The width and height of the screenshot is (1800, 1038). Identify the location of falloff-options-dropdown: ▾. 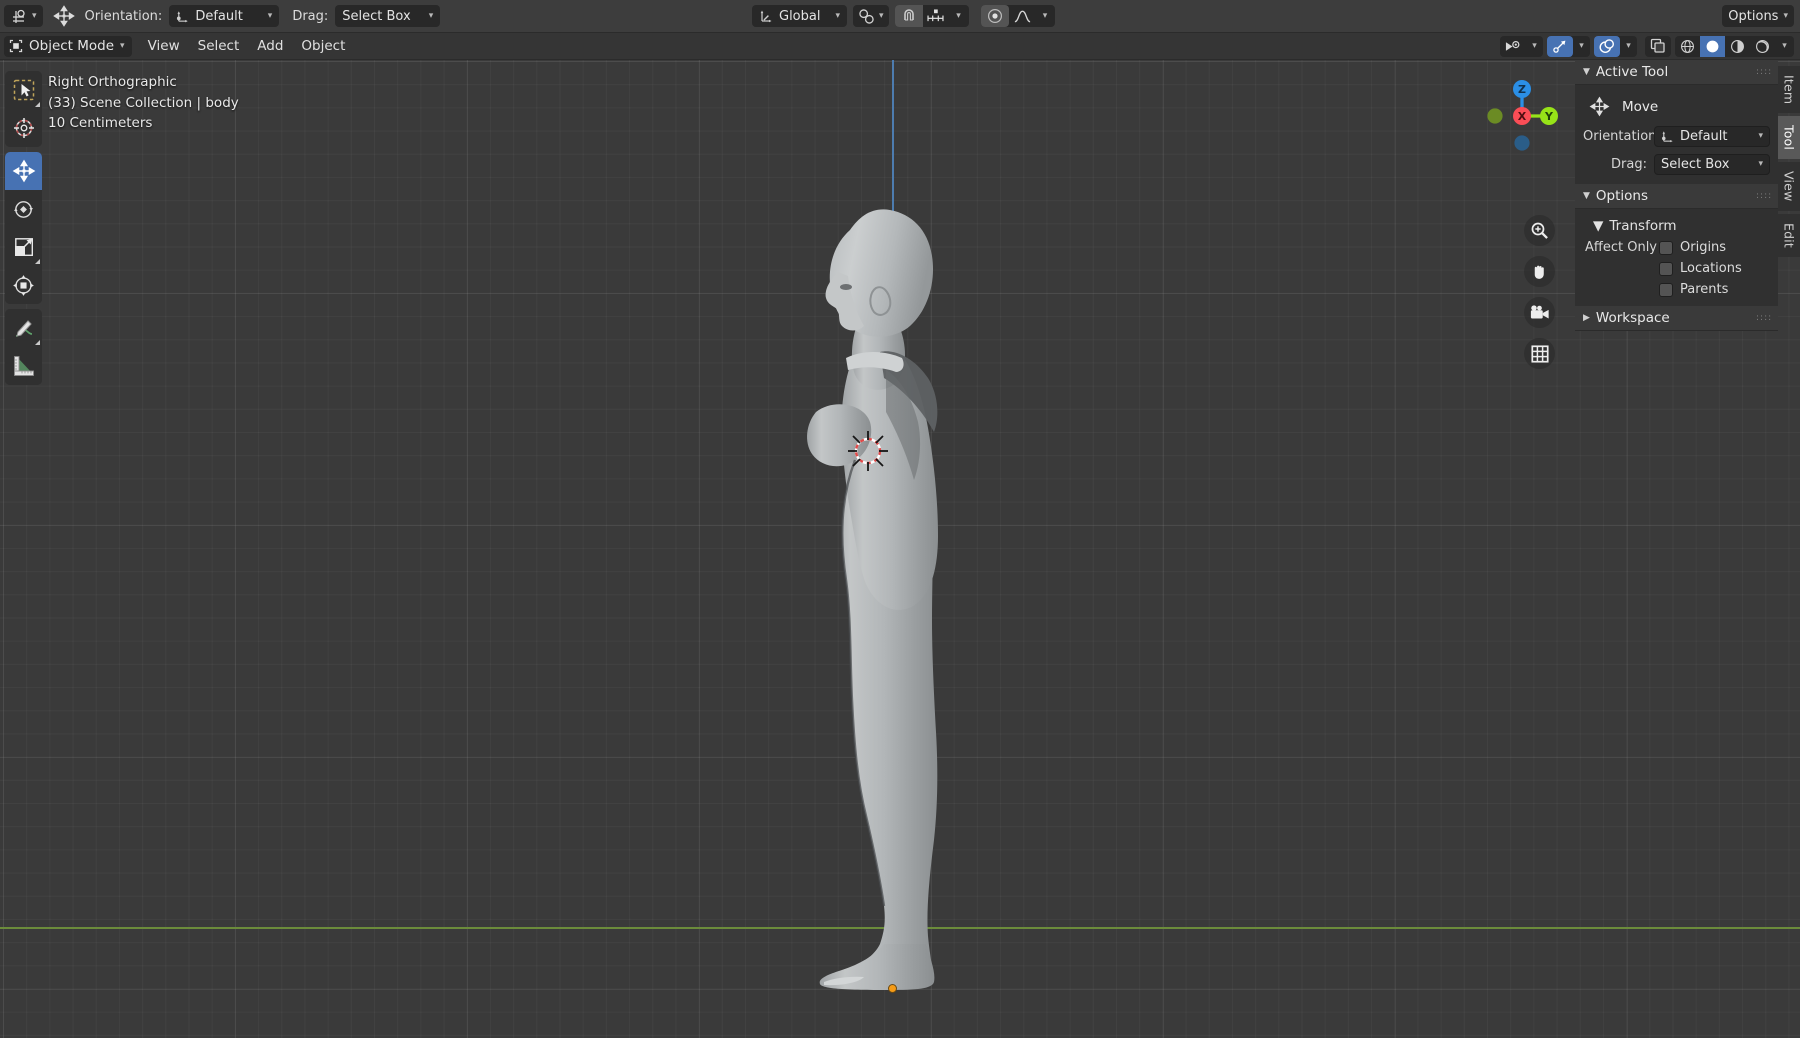
(1045, 16).